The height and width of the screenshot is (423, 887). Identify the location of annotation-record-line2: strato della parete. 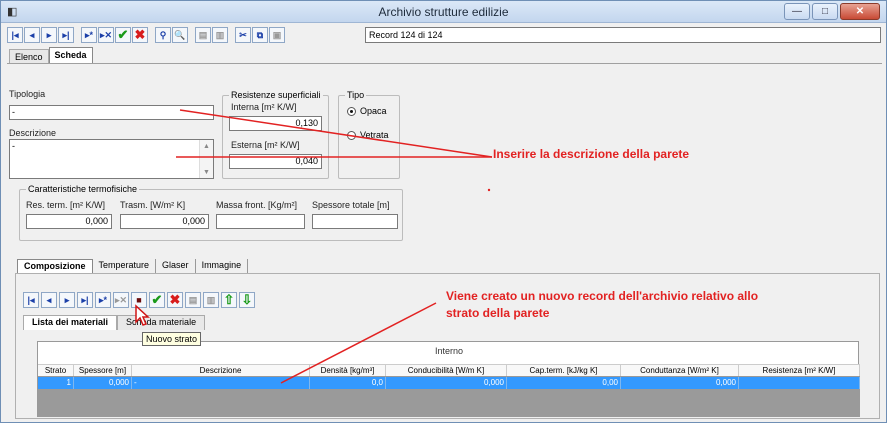
(498, 313).